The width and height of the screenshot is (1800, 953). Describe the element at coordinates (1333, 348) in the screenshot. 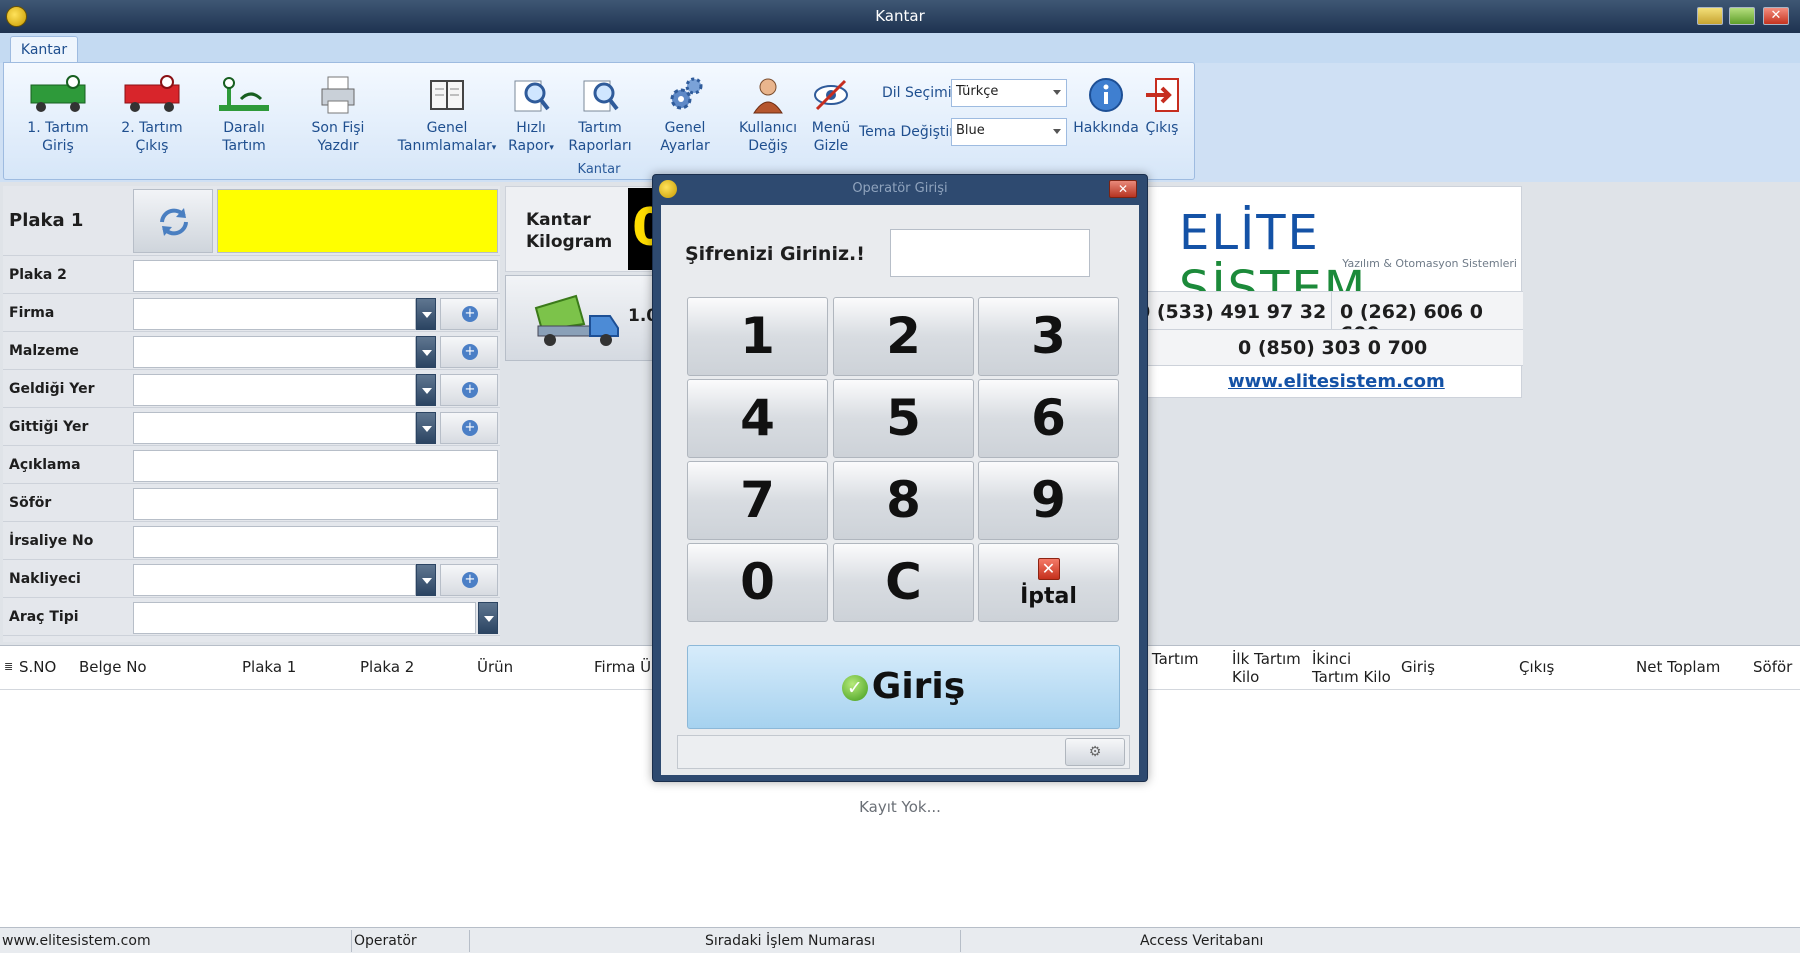

I see `phone-3: 0 (850) 303 0 700` at that location.